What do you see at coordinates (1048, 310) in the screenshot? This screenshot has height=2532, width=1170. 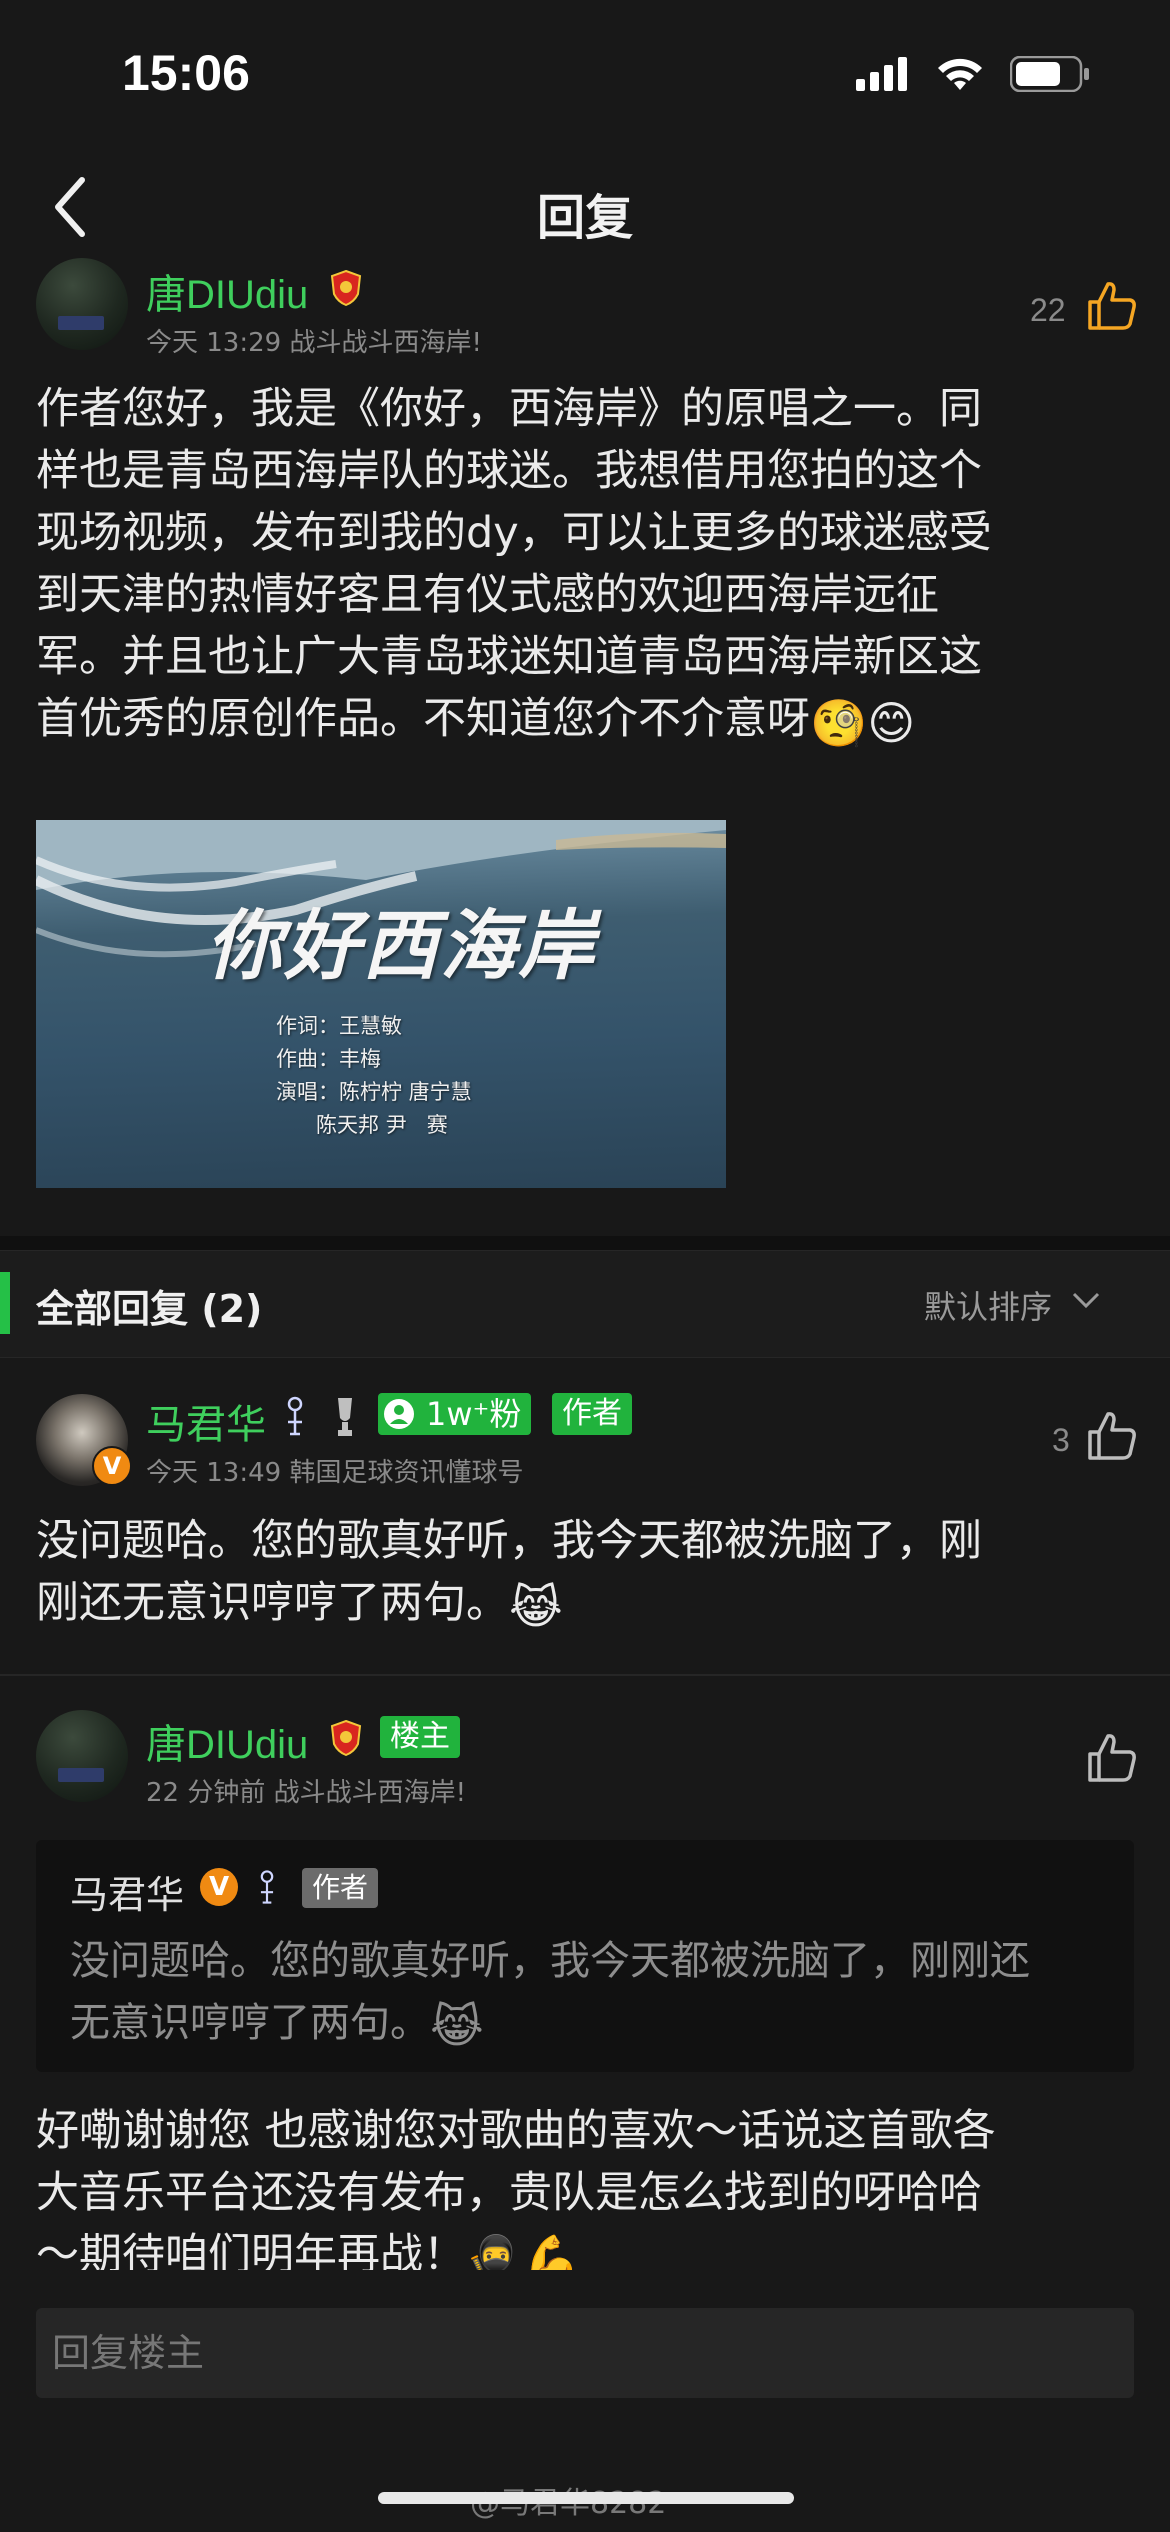 I see `like-count: 22` at bounding box center [1048, 310].